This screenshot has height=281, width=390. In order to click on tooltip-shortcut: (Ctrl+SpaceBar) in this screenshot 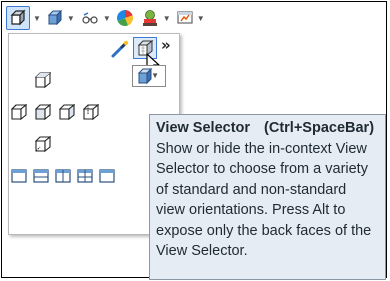, I will do `click(319, 128)`.